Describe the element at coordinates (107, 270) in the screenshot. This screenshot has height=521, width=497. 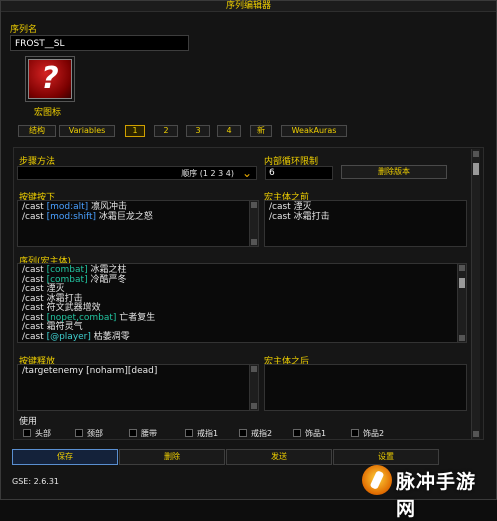
I see `code-token: 冰霜之柱` at that location.